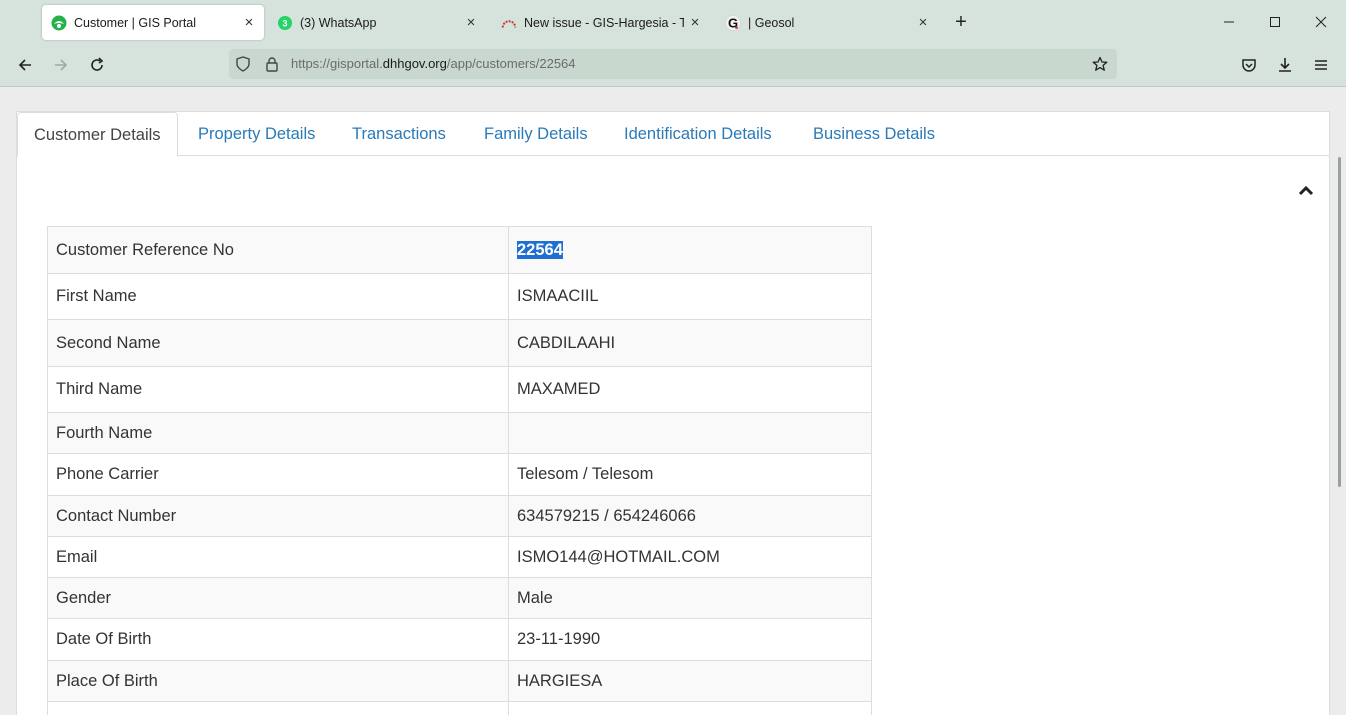  Describe the element at coordinates (1321, 65) in the screenshot. I see `menu-icon` at that location.